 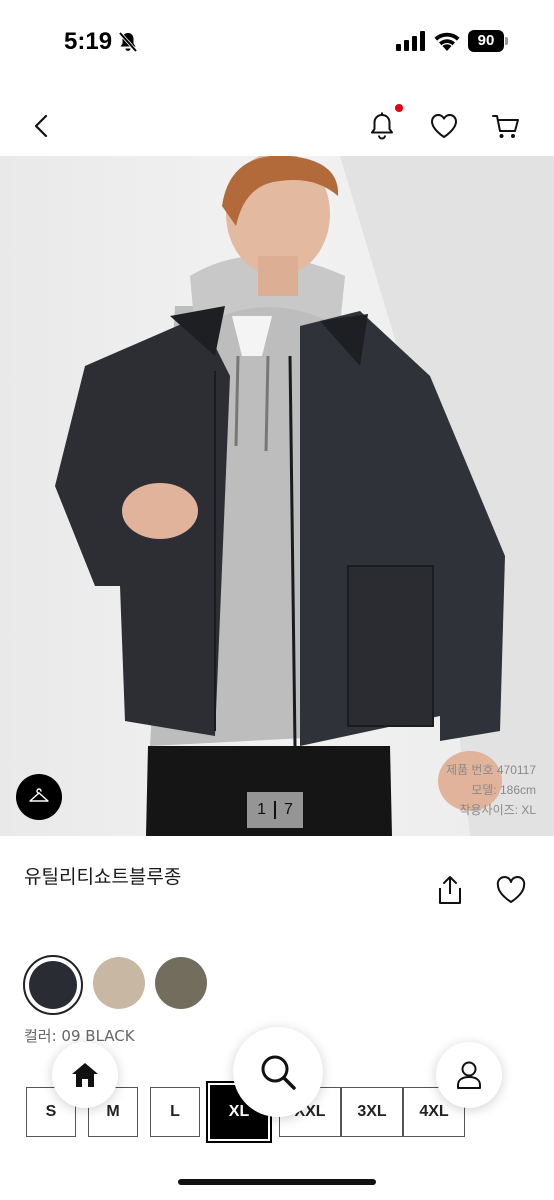 I want to click on status-bar: 5:19 90, so click(x=277, y=42).